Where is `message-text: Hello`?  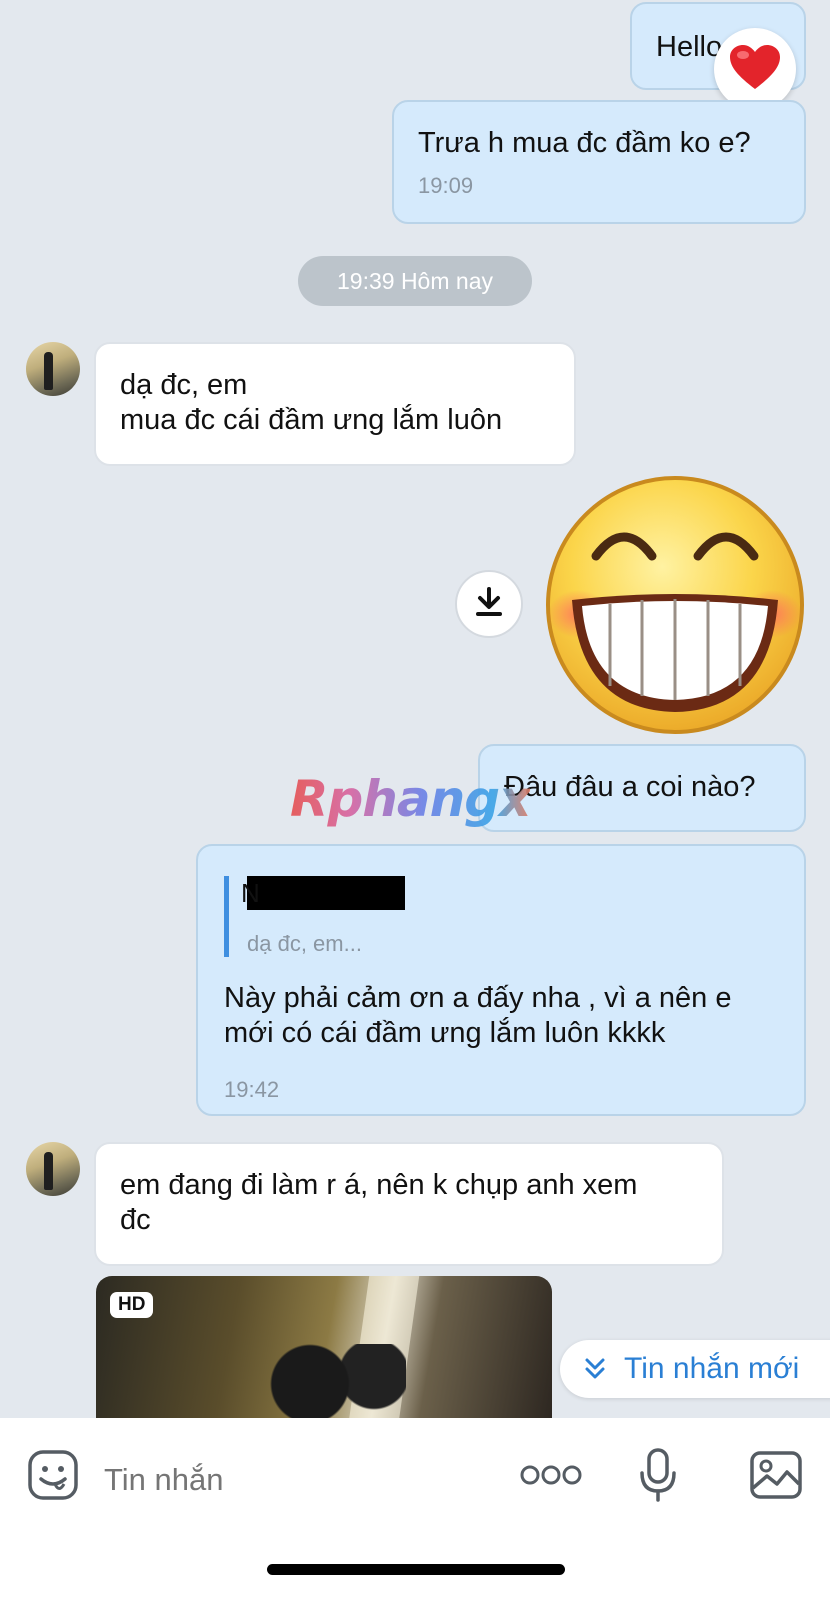
message-text: Hello is located at coordinates (689, 47).